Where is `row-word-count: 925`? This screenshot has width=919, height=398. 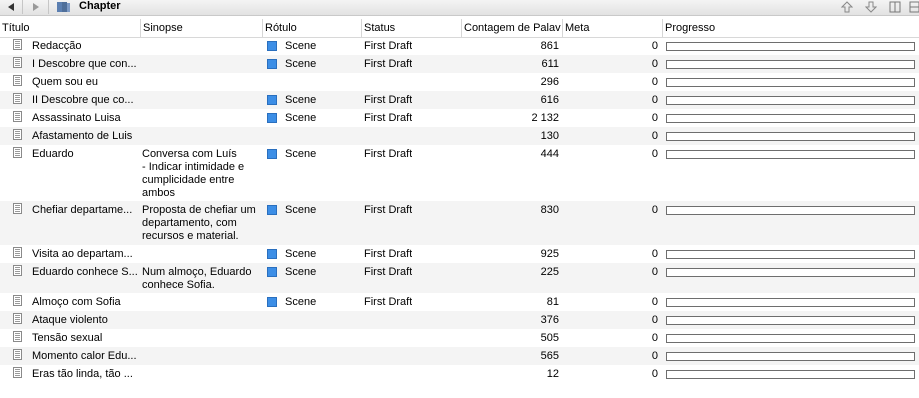
row-word-count: 925 is located at coordinates (549, 254).